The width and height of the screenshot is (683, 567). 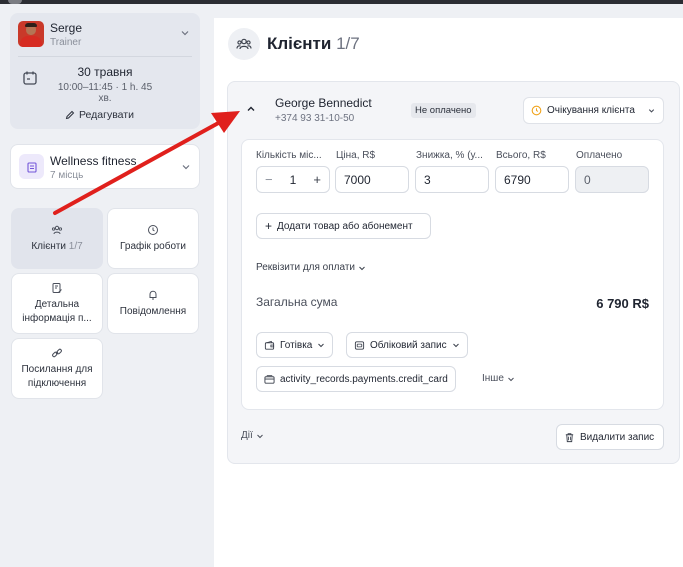 What do you see at coordinates (269, 379) in the screenshot?
I see `credit-card-icon` at bounding box center [269, 379].